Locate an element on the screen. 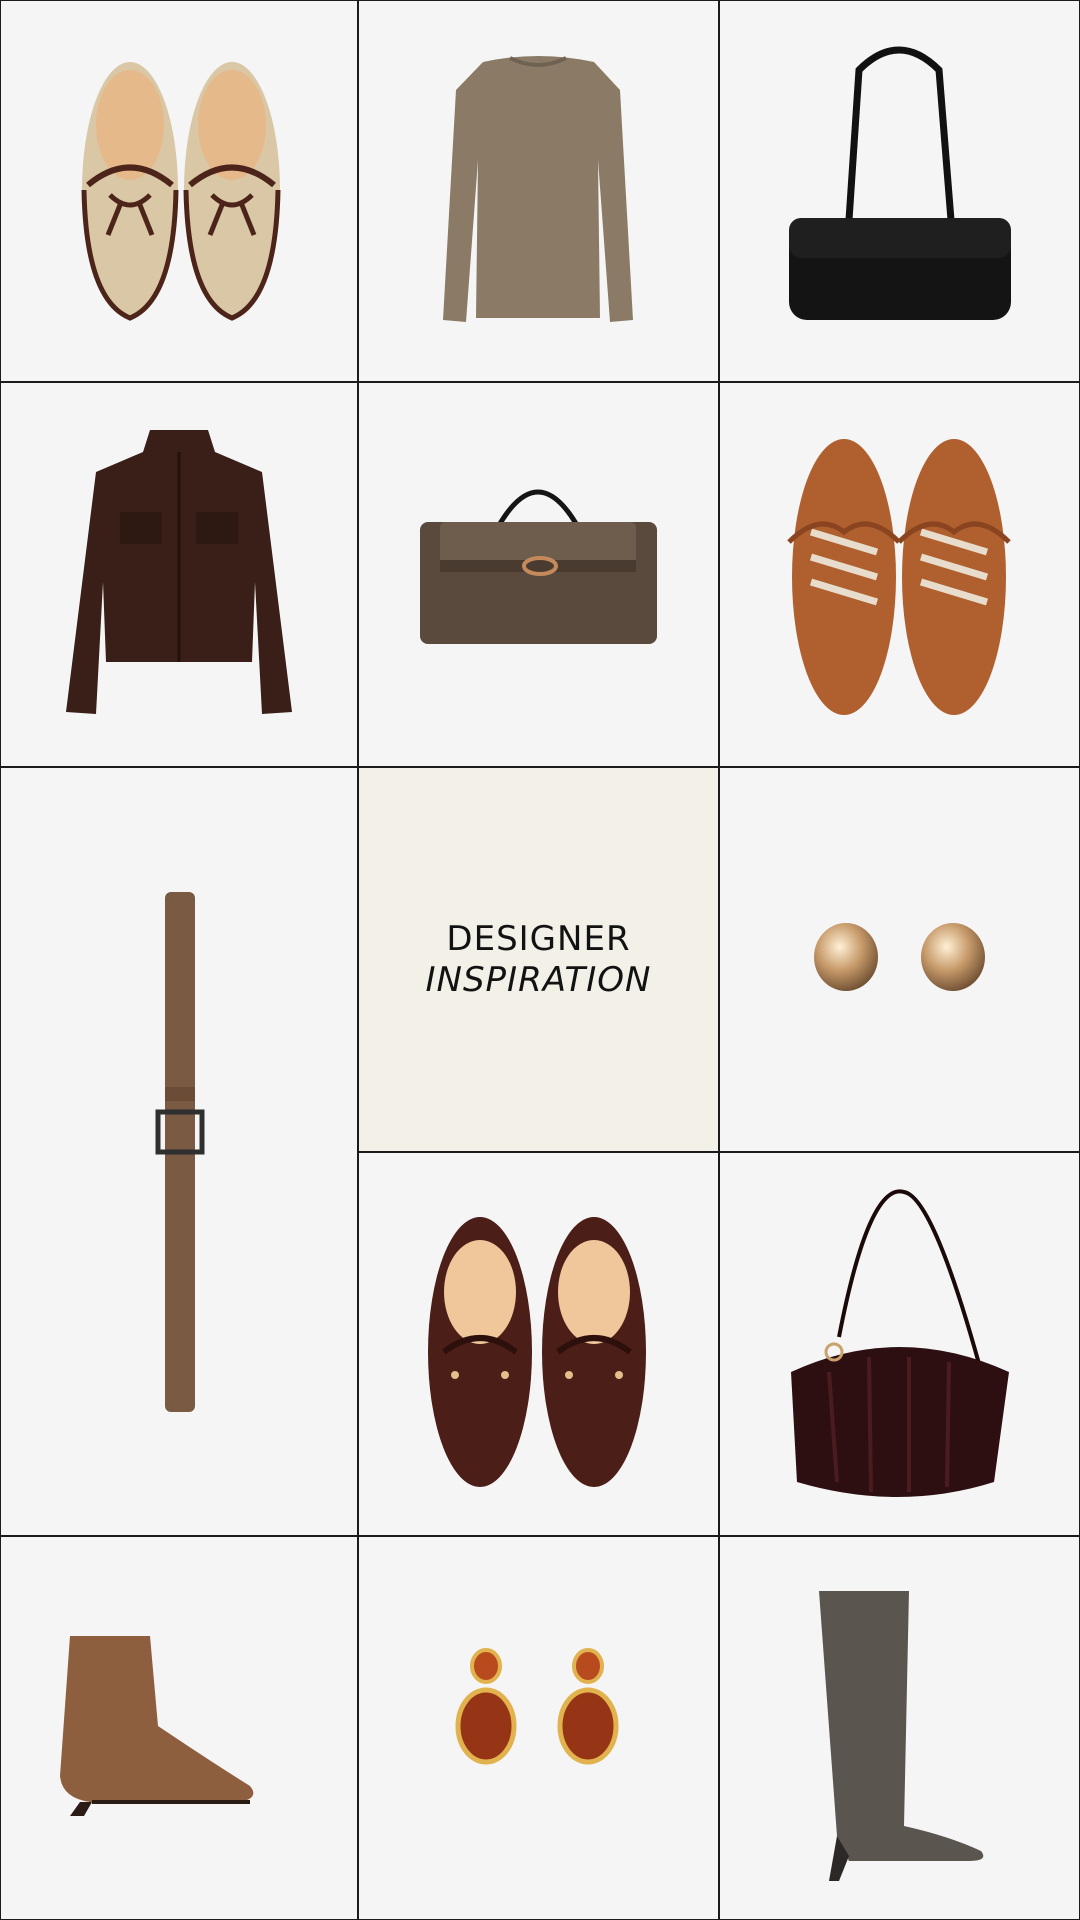  cell-brown-suede-belt is located at coordinates (179, 1151).